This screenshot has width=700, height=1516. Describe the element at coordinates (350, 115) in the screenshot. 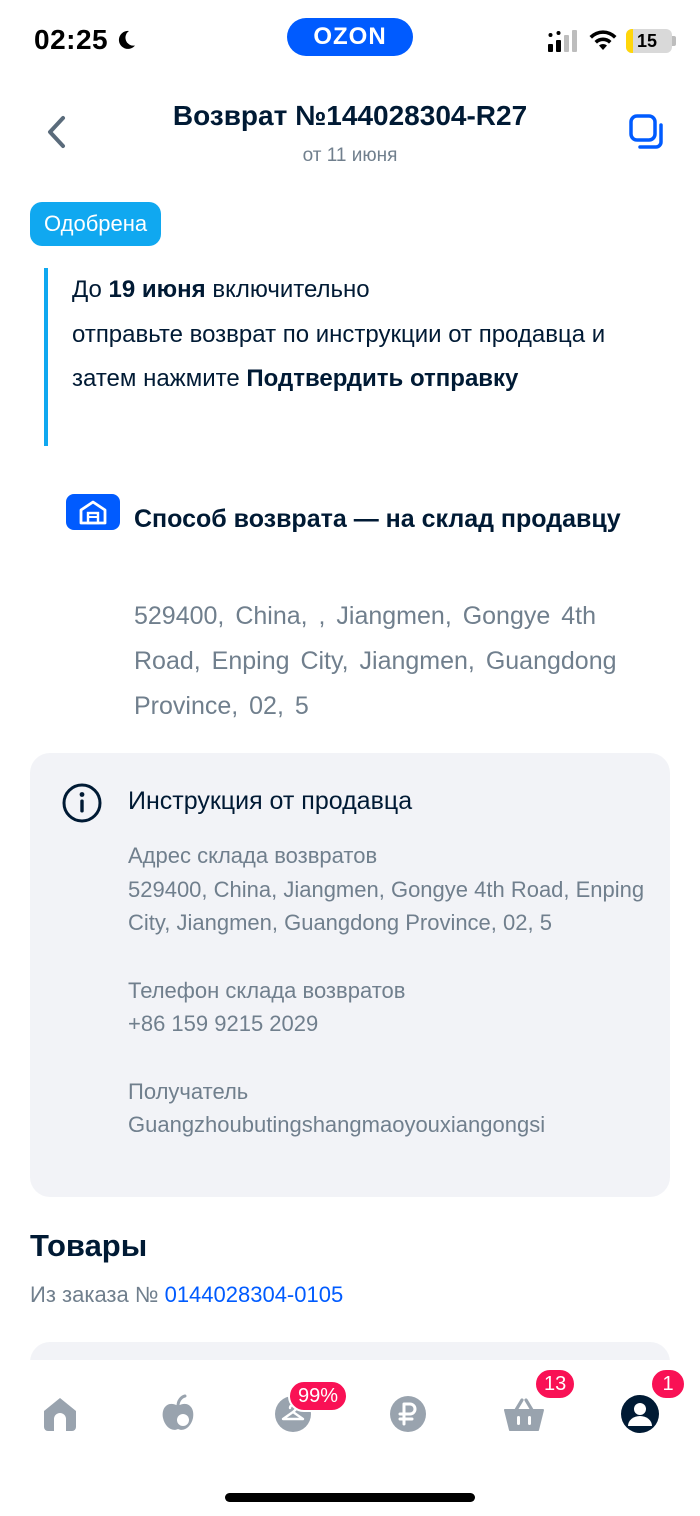

I see `page-title: Возврат №144028304-R27` at that location.